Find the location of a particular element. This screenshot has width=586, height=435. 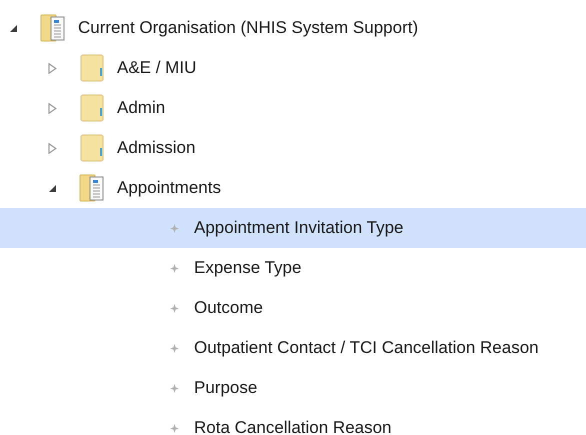

tree-item: Outpatient Contact / TCI Cancellation Reason is located at coordinates (293, 348).